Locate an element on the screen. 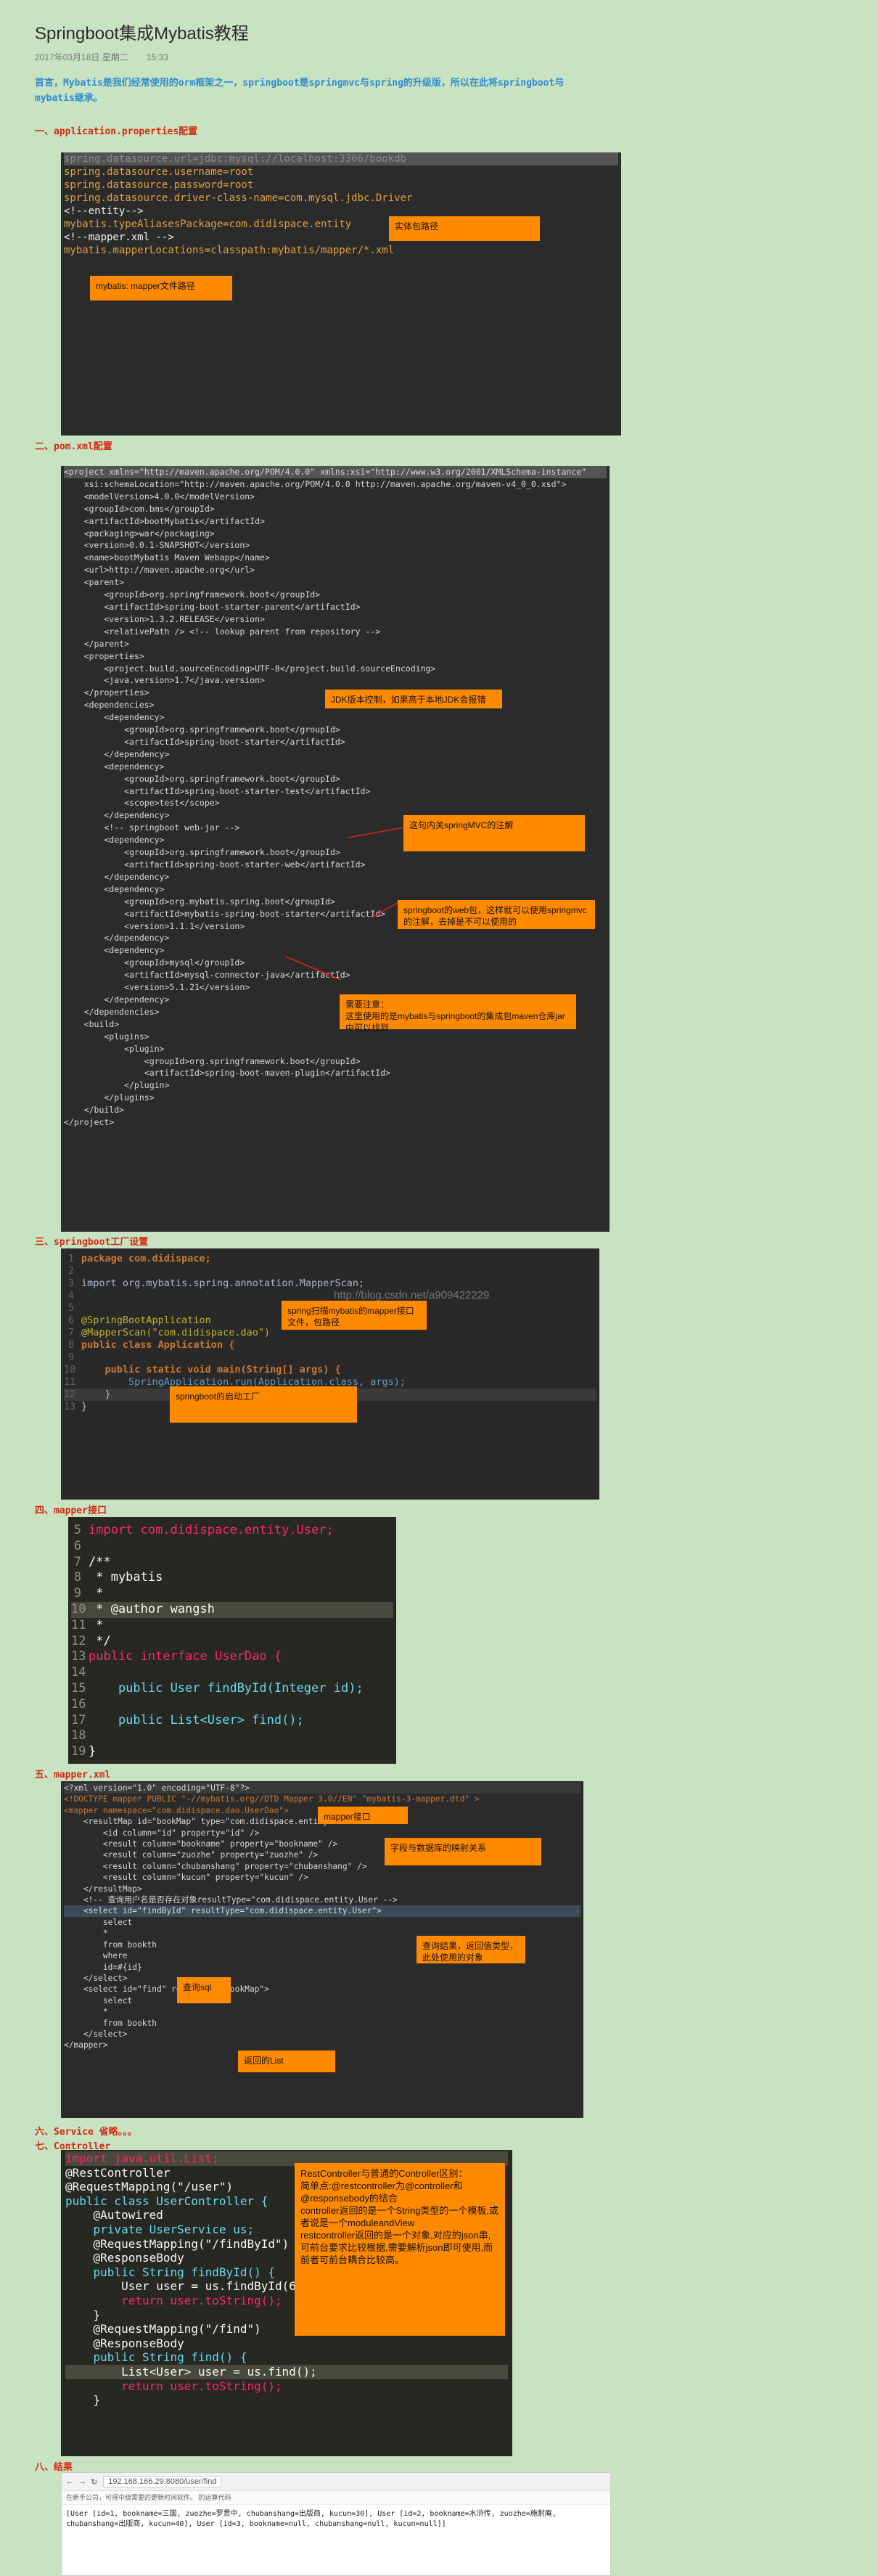  code-line: 8 * mybatis is located at coordinates (118, 1578).